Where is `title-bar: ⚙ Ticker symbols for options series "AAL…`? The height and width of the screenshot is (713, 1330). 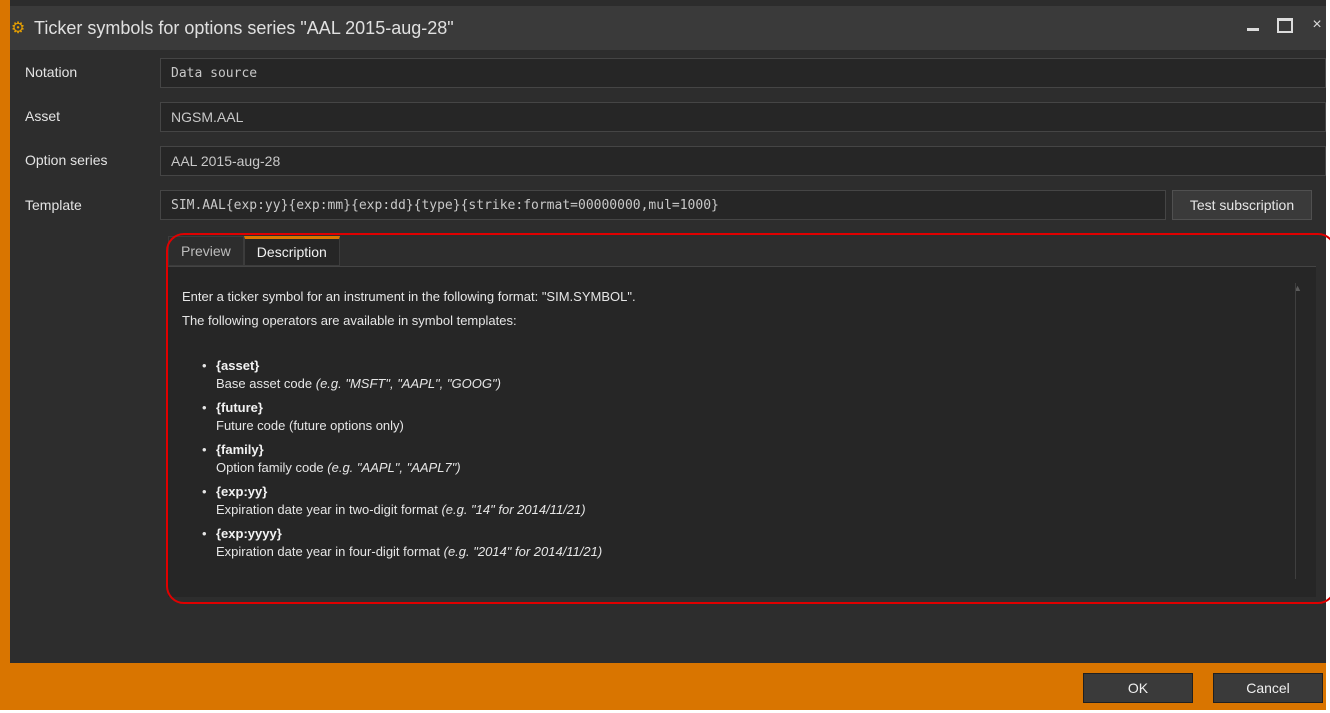
title-bar: ⚙ Ticker symbols for options series "AAL… is located at coordinates (668, 28).